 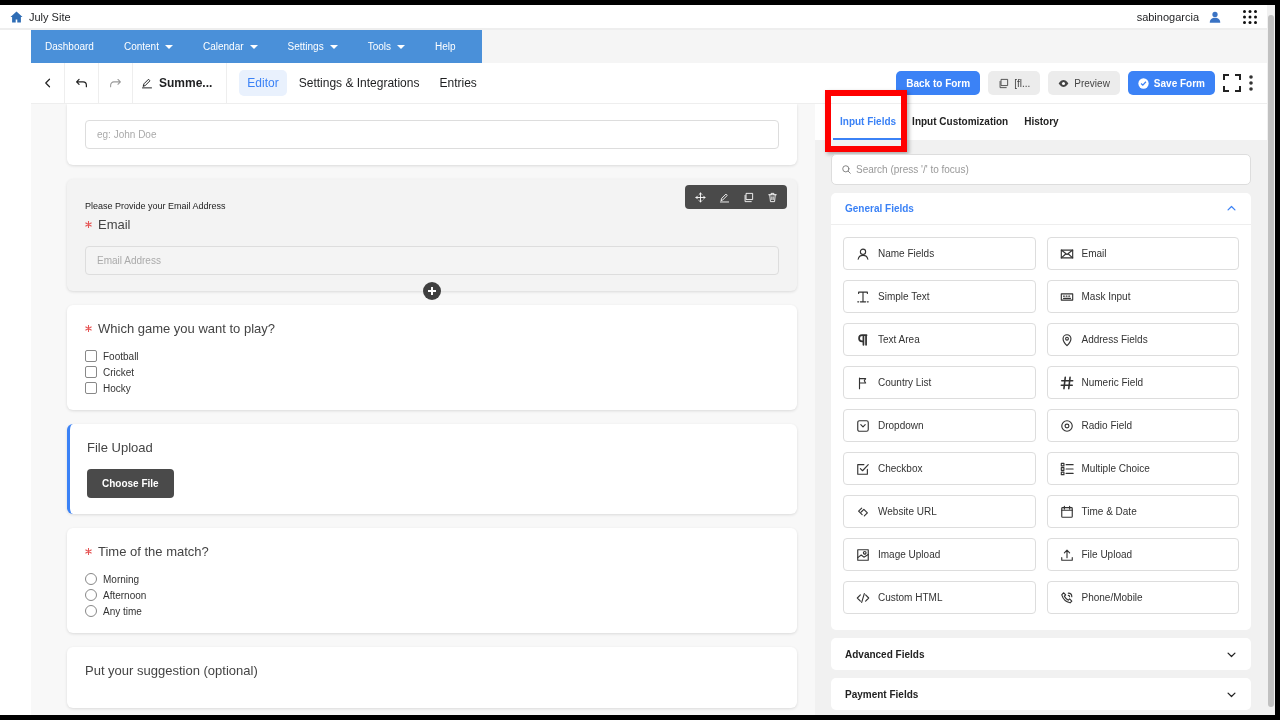 What do you see at coordinates (50, 16) in the screenshot?
I see `site-title: July Site` at bounding box center [50, 16].